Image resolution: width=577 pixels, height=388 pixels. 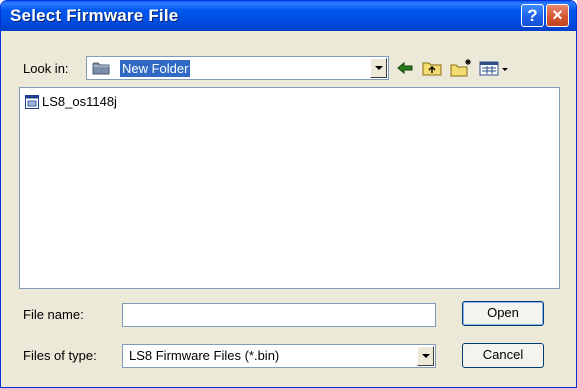 What do you see at coordinates (503, 355) in the screenshot?
I see `cancel-button: Cancel` at bounding box center [503, 355].